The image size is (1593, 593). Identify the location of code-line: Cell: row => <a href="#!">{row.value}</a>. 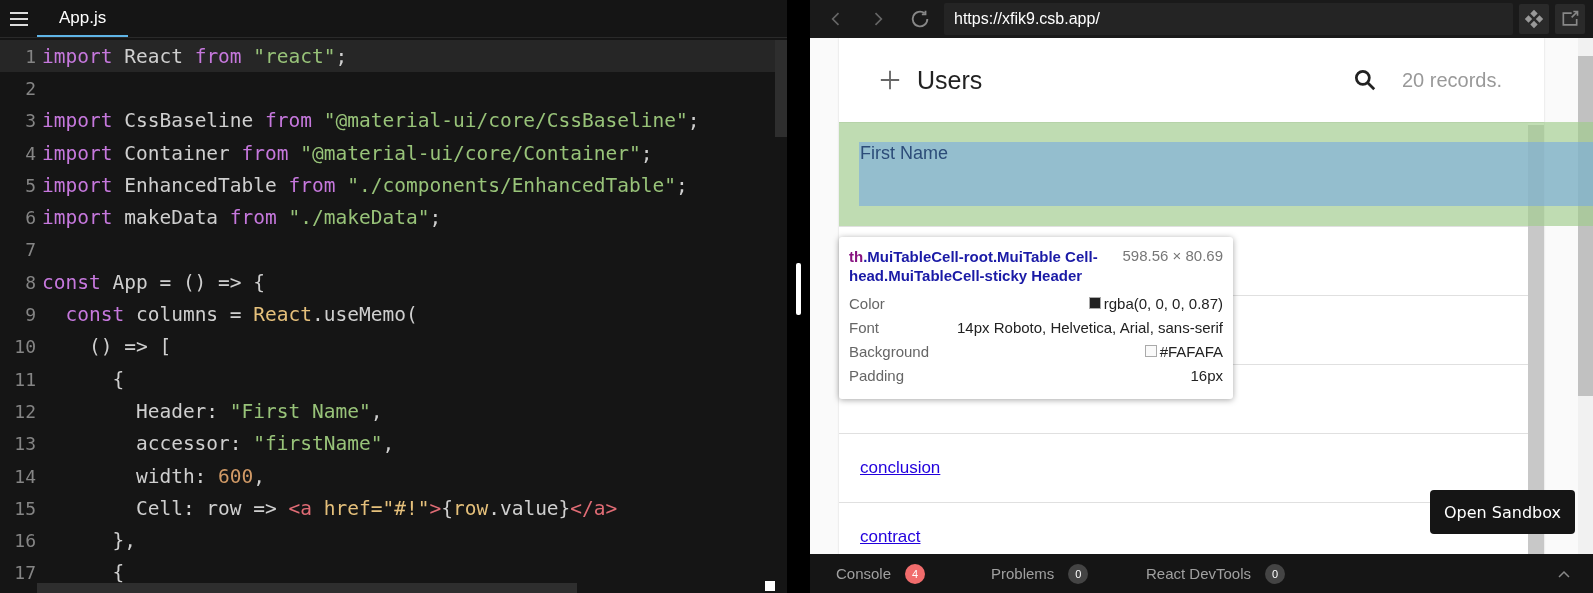
(376, 508).